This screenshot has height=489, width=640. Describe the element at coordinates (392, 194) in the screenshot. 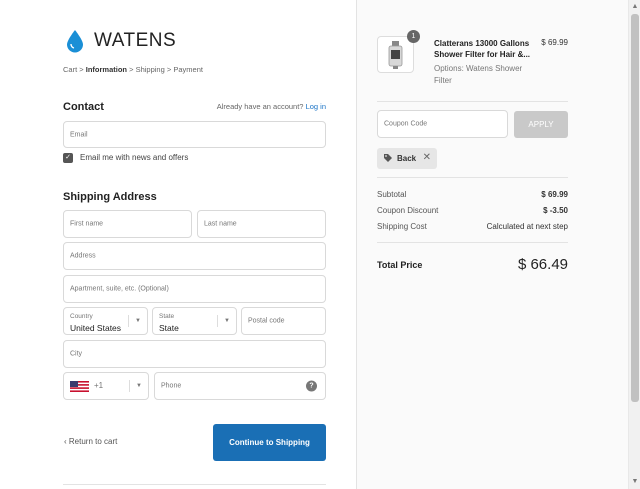

I see `subtotal-label: Subtotal` at that location.